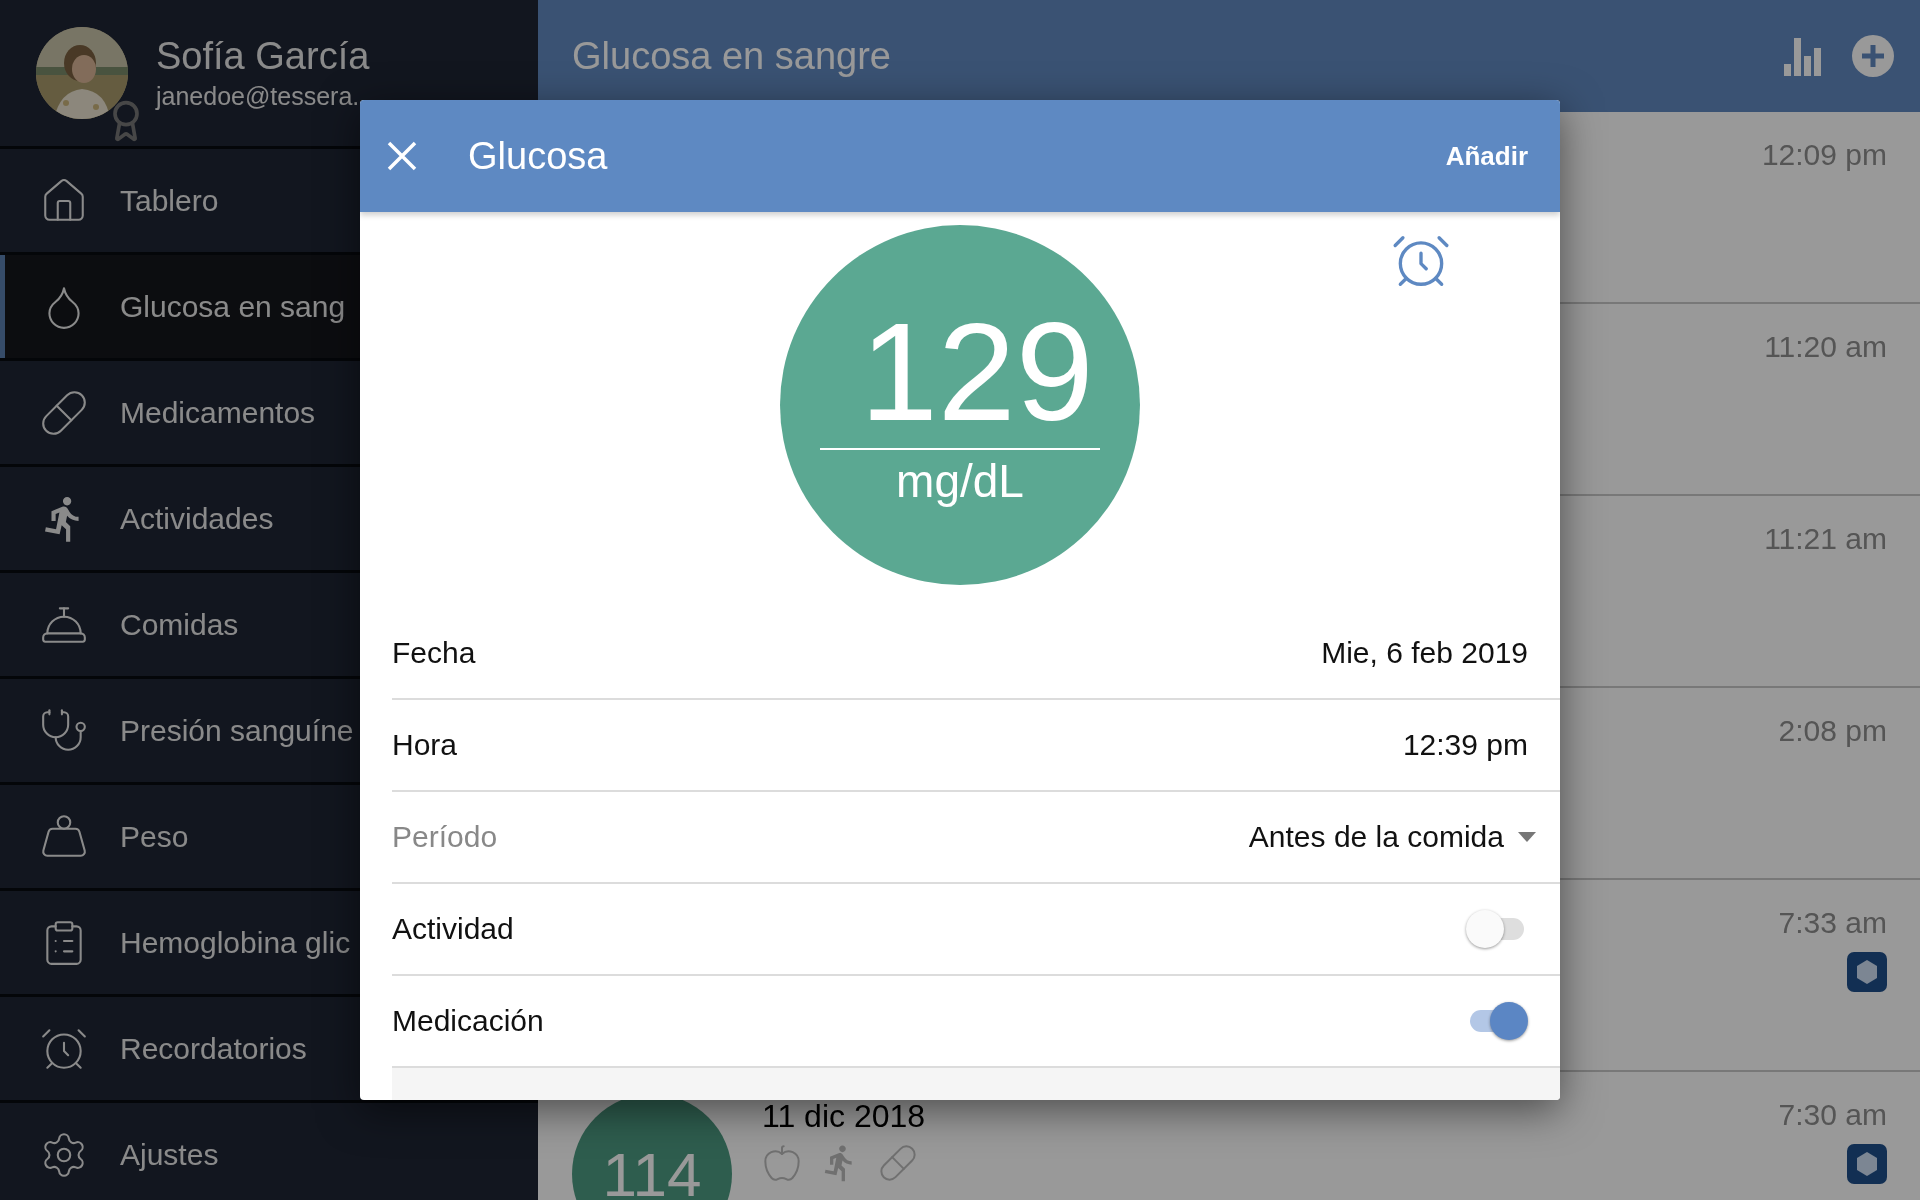  What do you see at coordinates (898, 1163) in the screenshot?
I see `pill-icon` at bounding box center [898, 1163].